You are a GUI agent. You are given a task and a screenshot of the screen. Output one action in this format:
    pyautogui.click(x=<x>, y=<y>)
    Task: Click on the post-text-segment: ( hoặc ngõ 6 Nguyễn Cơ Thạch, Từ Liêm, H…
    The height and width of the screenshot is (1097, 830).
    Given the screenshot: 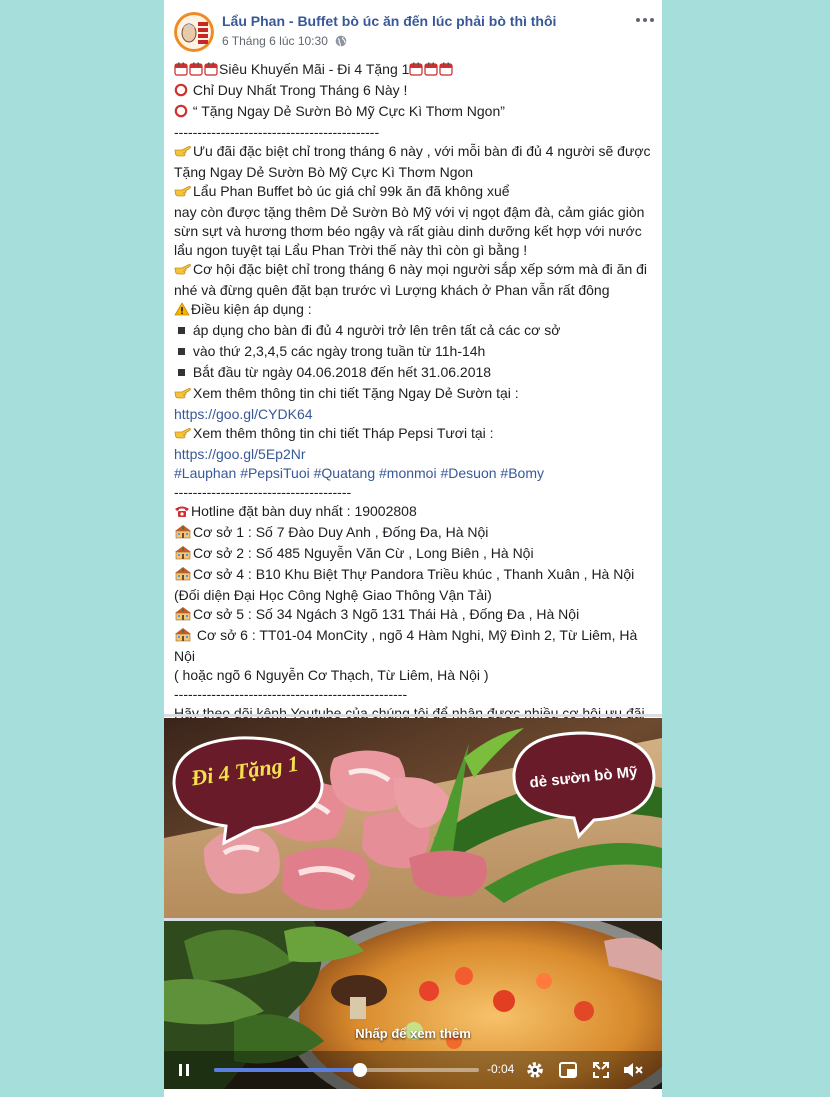 What is the action you would take?
    pyautogui.click(x=331, y=675)
    